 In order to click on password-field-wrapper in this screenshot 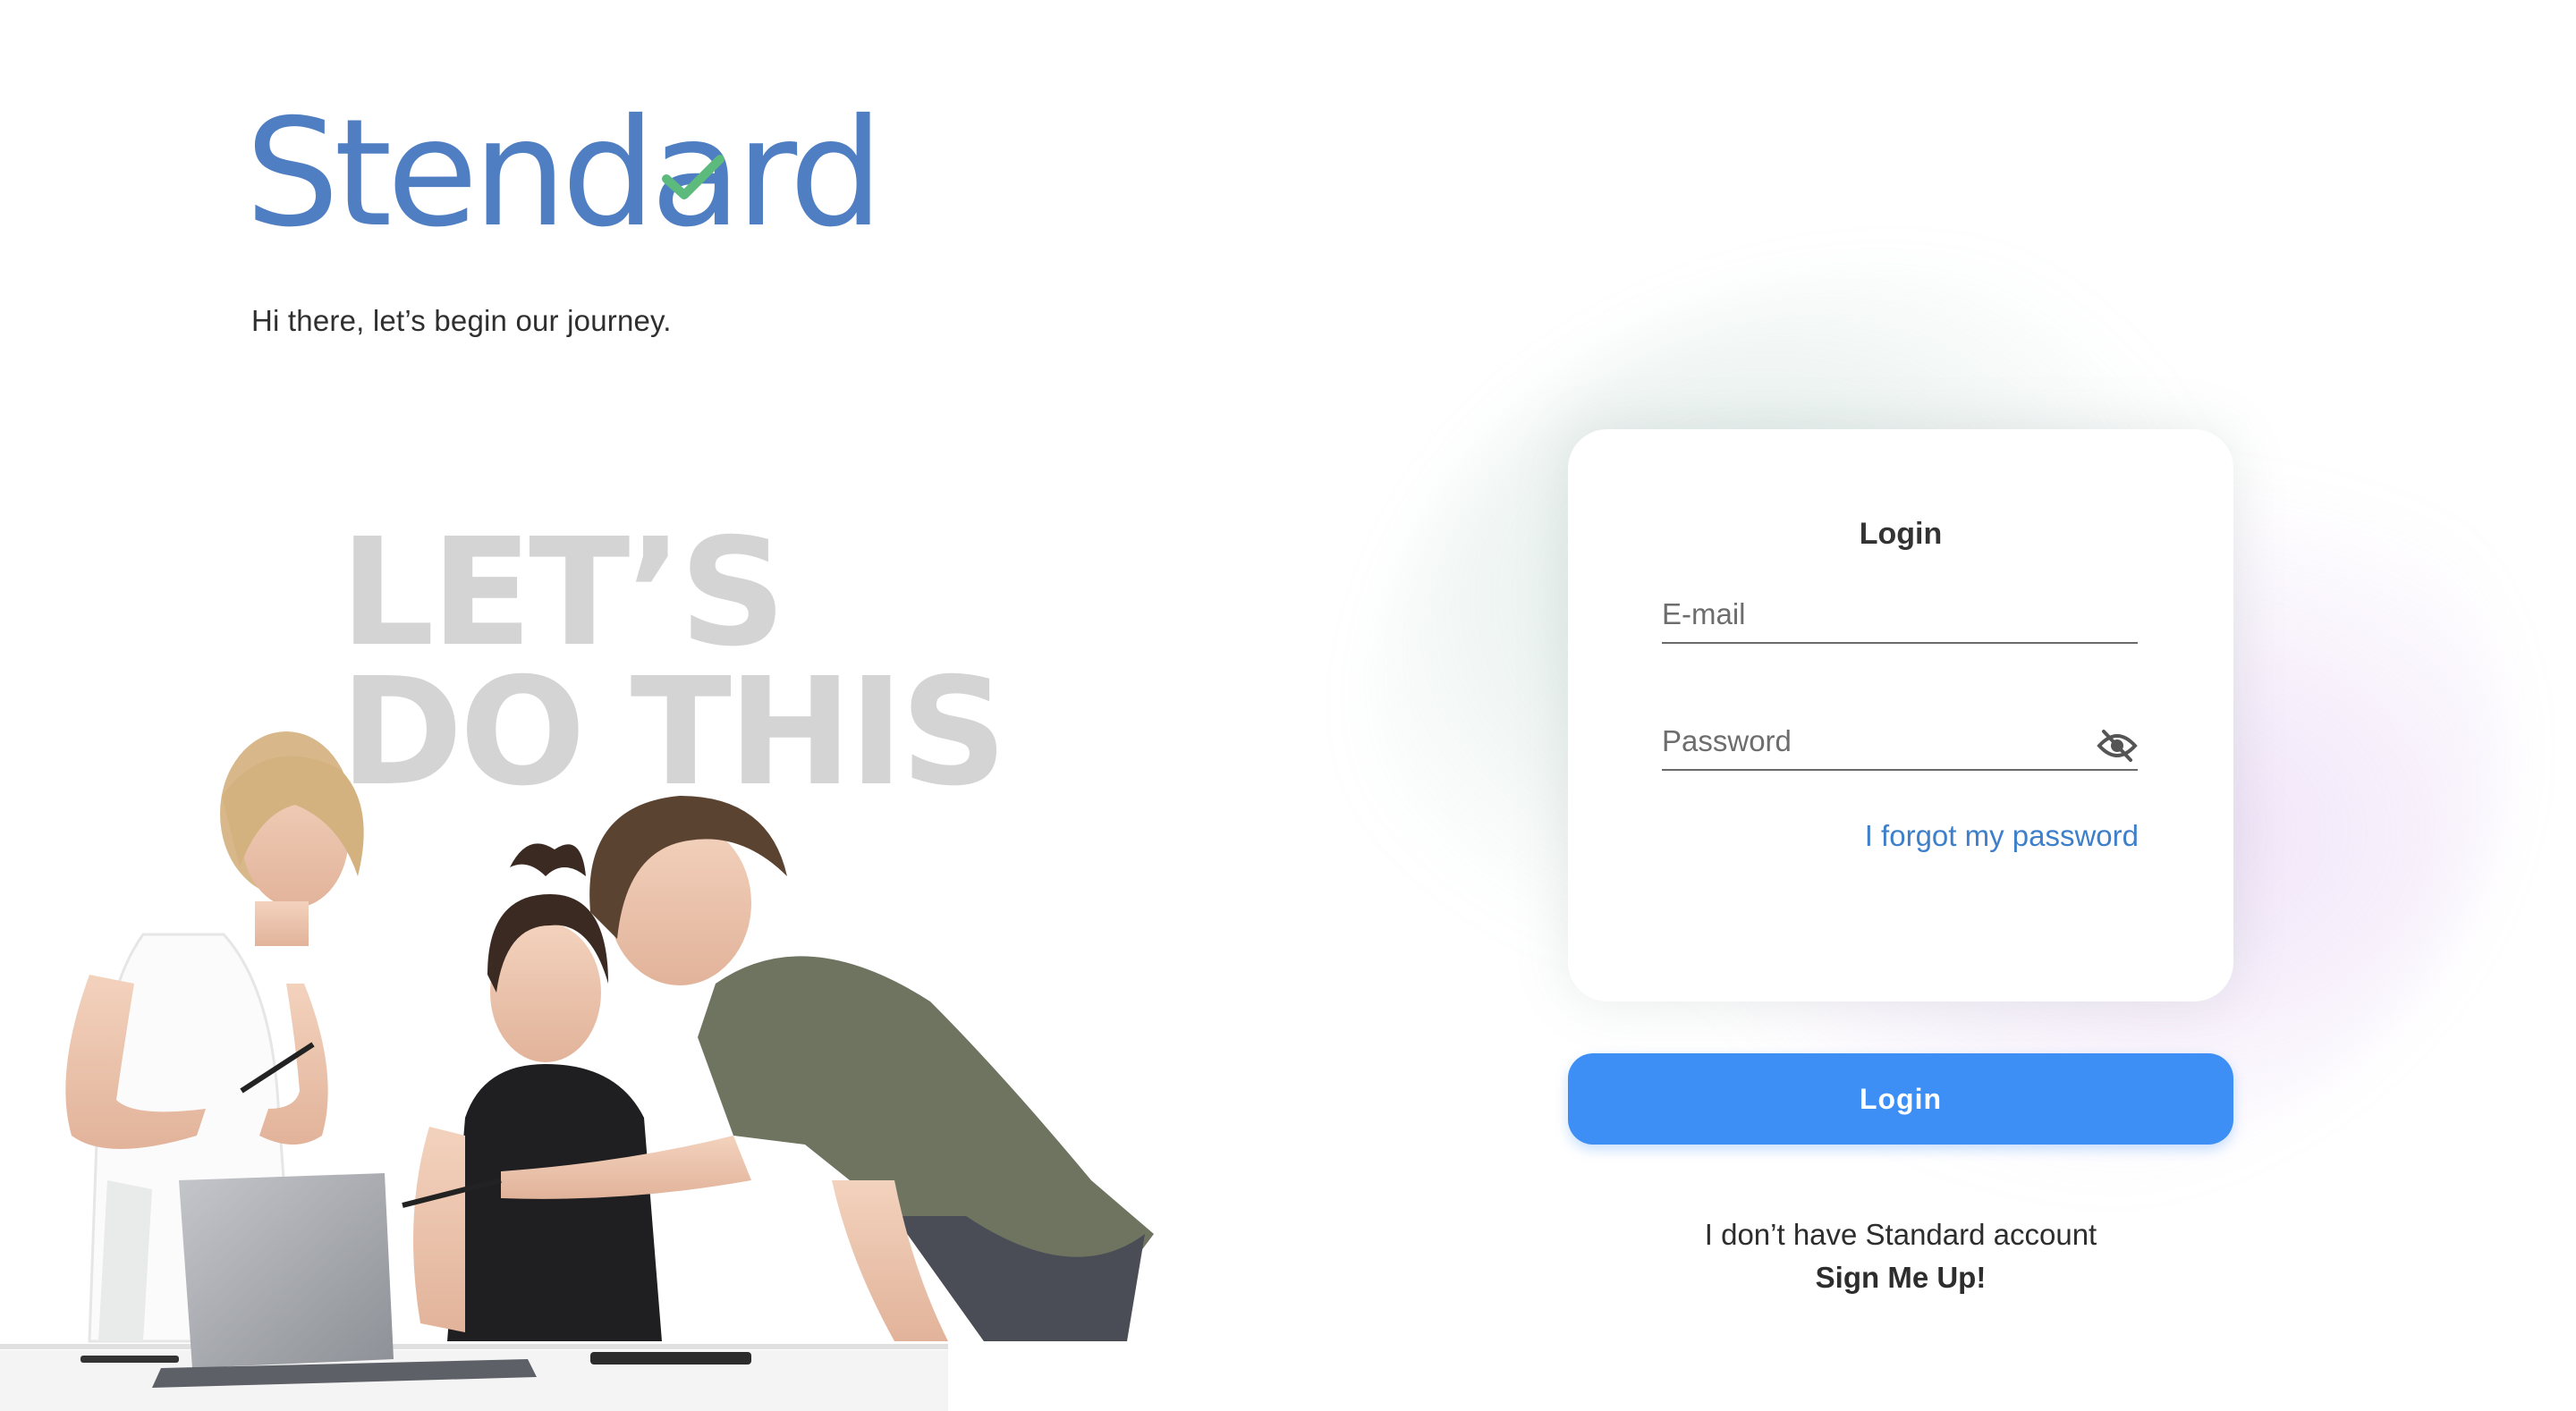, I will do `click(1900, 744)`.